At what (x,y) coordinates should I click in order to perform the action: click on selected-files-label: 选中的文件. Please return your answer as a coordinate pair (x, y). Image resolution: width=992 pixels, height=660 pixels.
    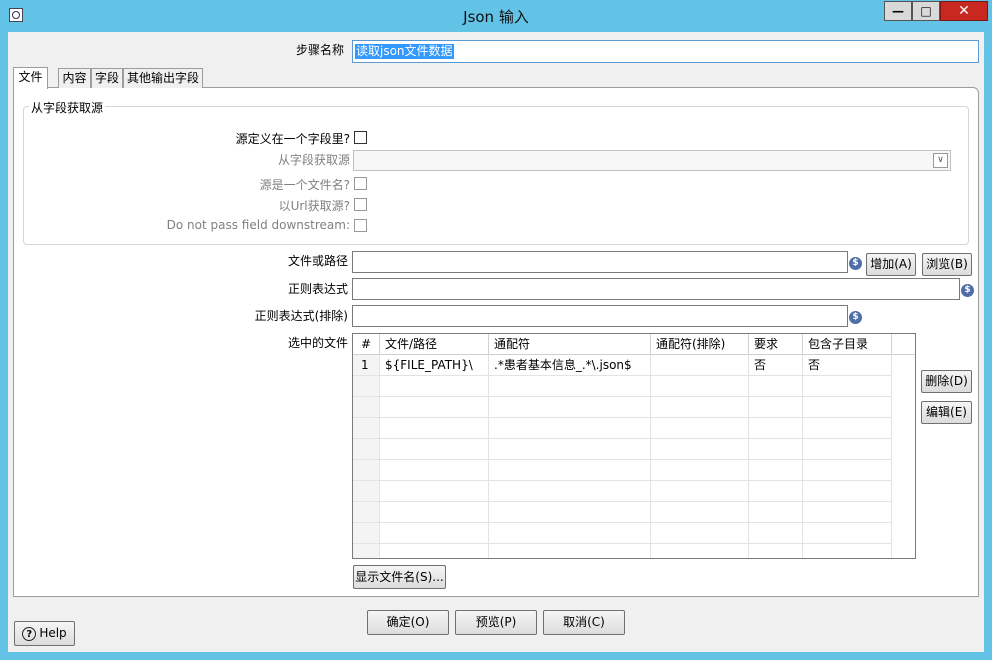
    Looking at the image, I should click on (317, 343).